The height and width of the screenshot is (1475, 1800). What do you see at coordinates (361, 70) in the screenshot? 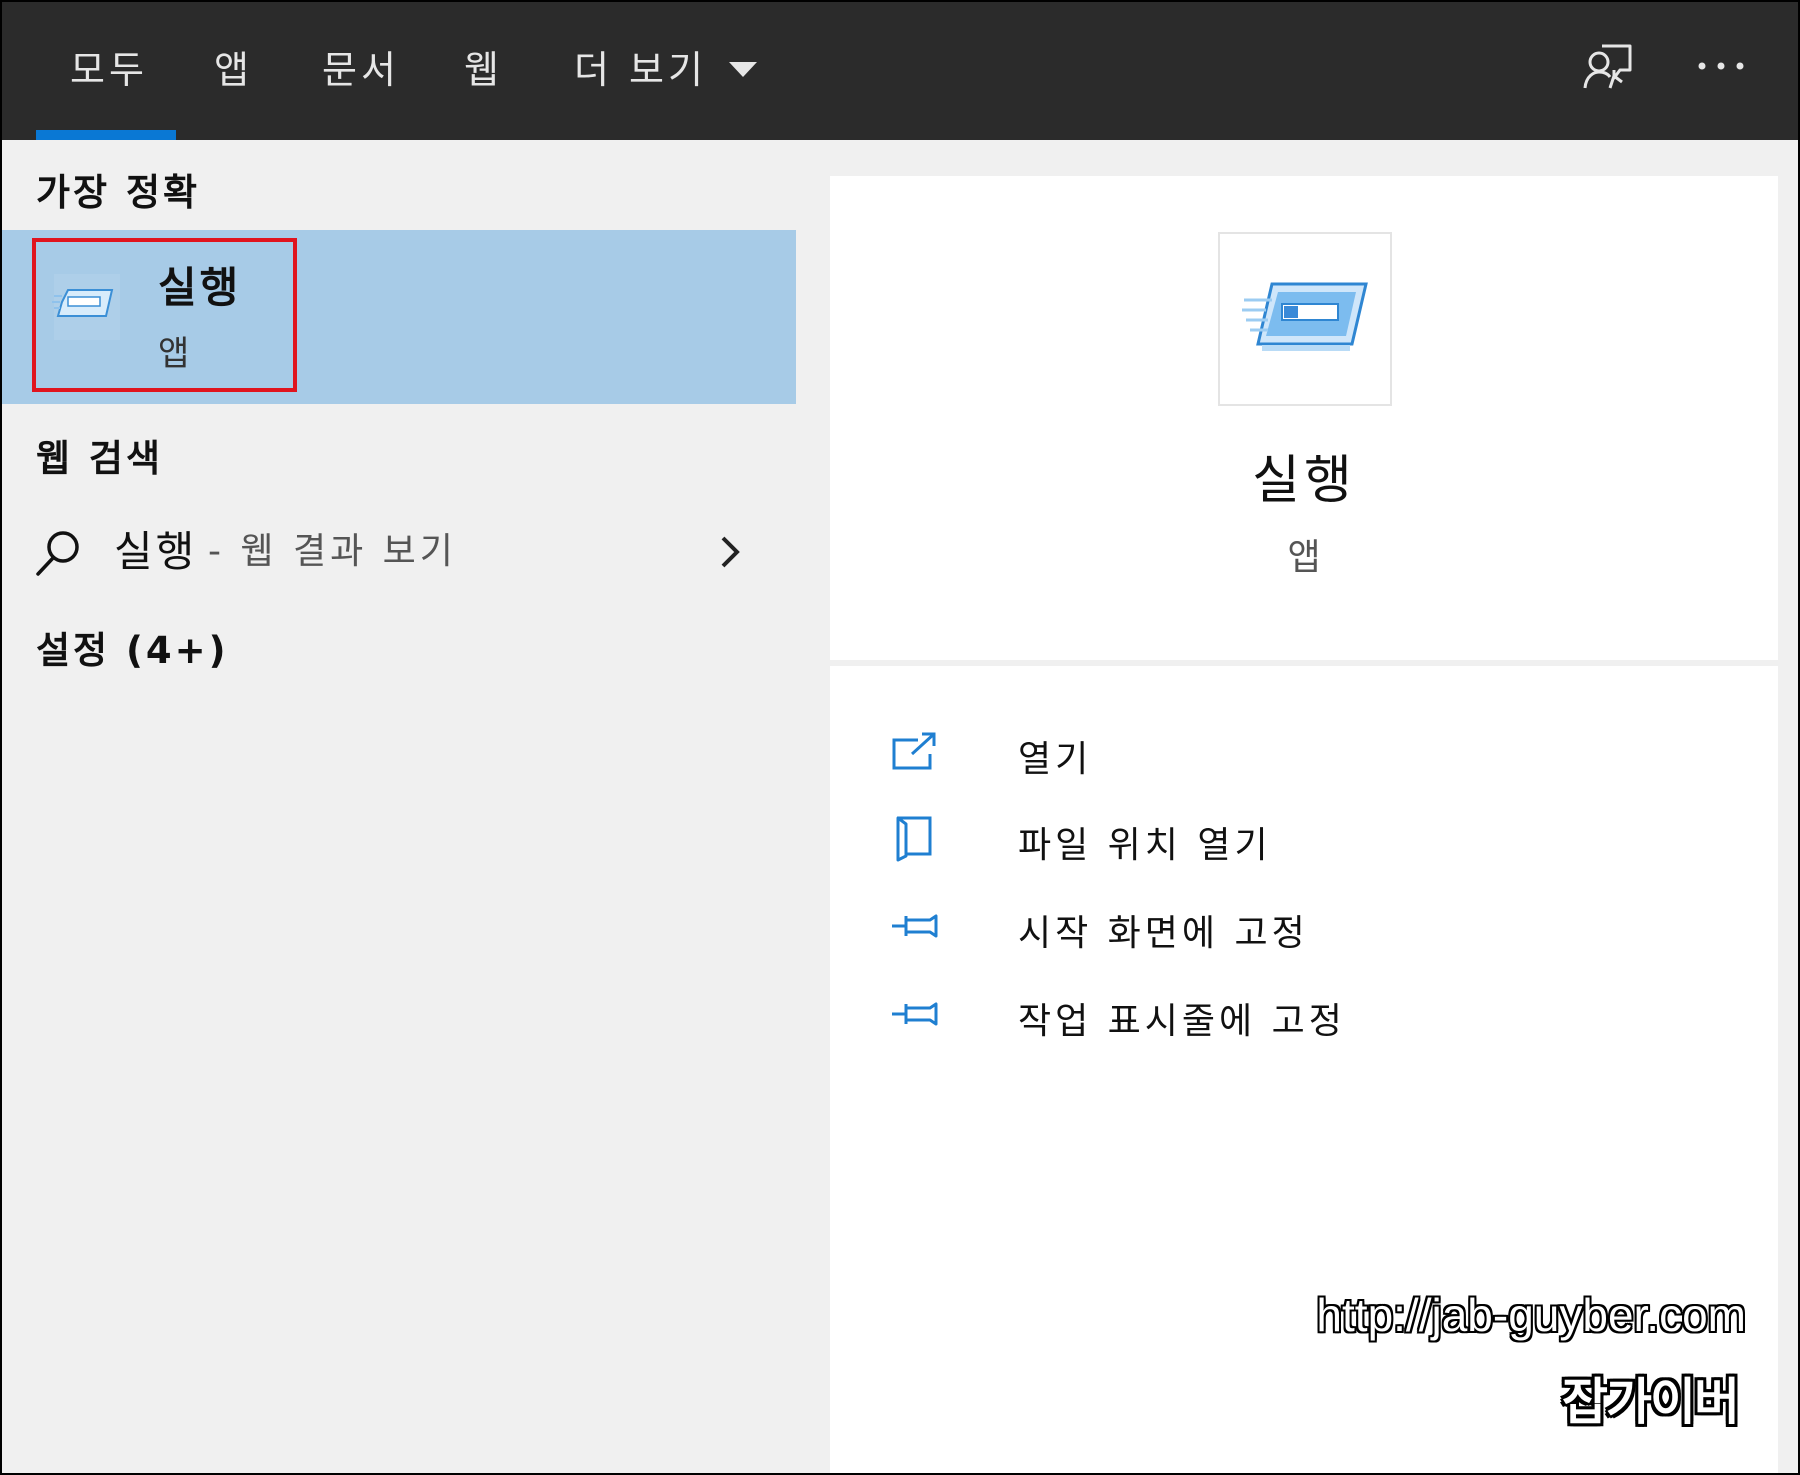
I see `tab-documents: 문서` at bounding box center [361, 70].